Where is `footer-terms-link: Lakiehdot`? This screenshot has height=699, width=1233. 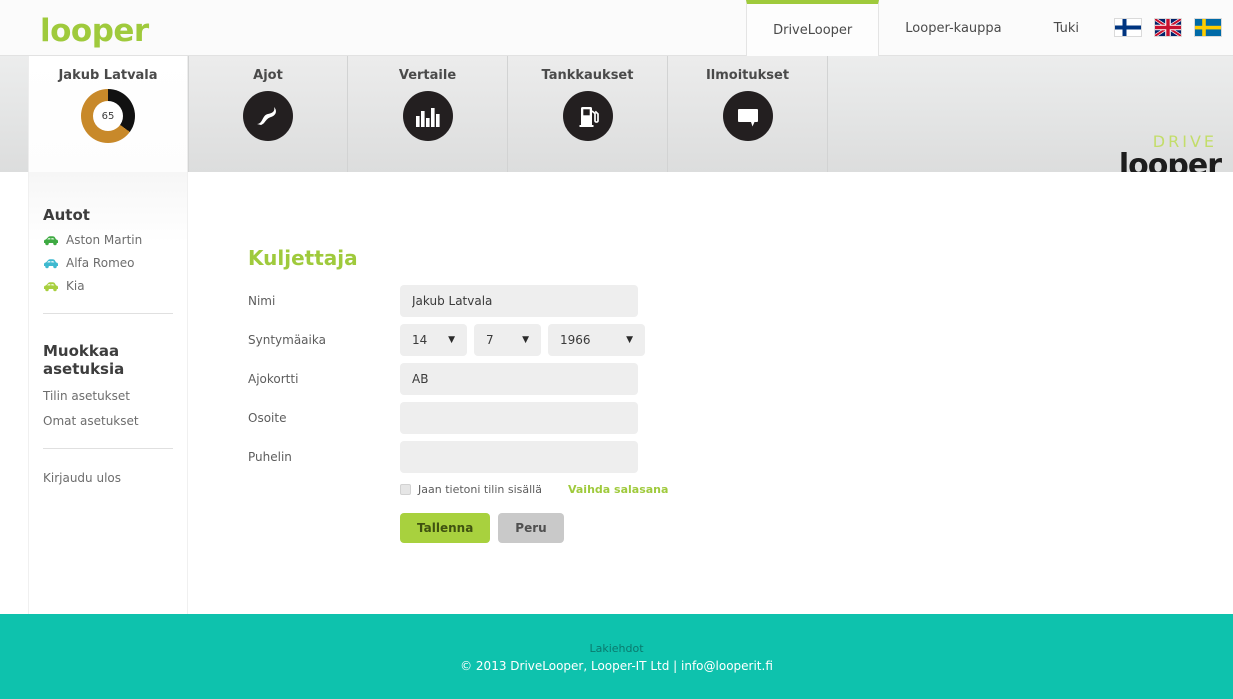
footer-terms-link: Lakiehdot is located at coordinates (616, 634).